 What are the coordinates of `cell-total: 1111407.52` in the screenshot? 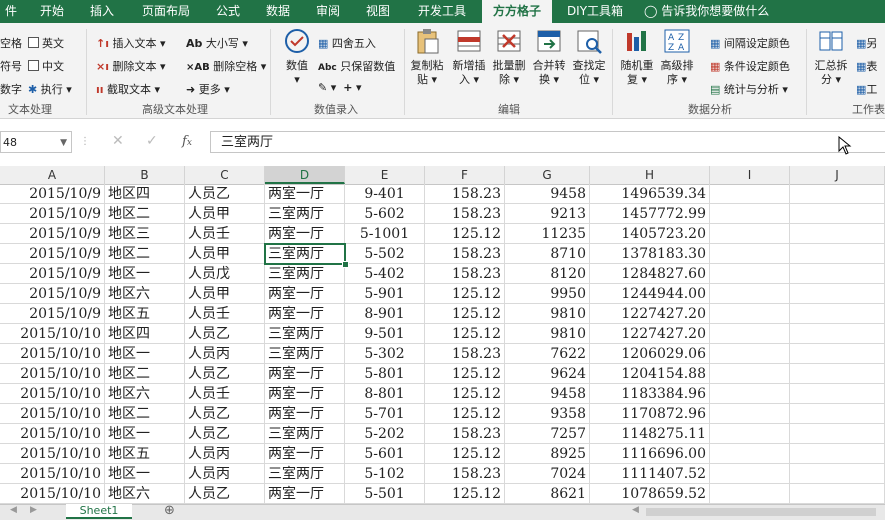 It's located at (650, 474).